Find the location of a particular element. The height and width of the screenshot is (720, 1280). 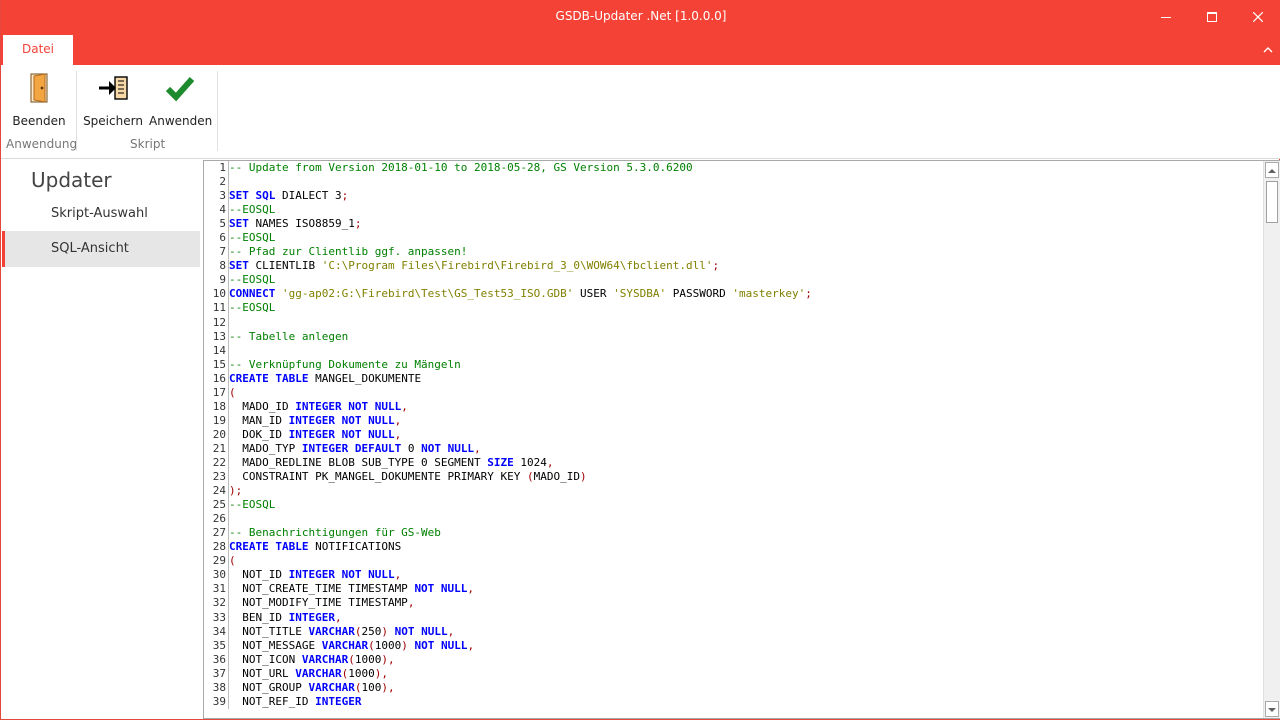

code-line: 31 NOT_CREATE_TIME TIMESTAMP NOT NULL, is located at coordinates (733, 589).